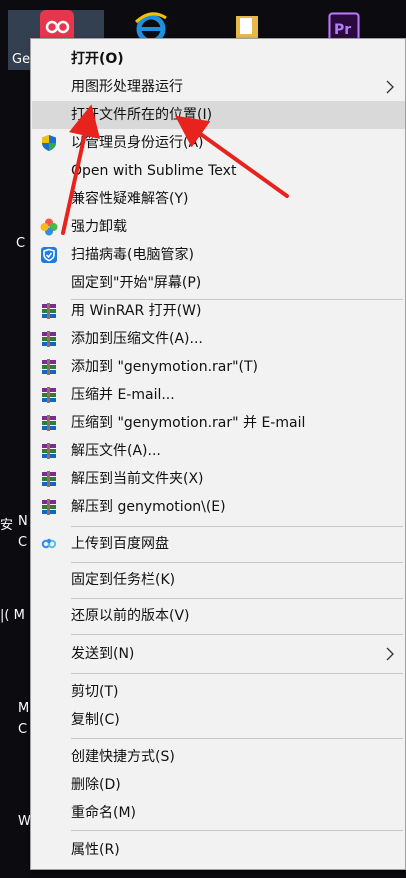 The image size is (406, 878). I want to click on menu-item-add-to-named-rar: 添加到 "genymotion.rar"(T), so click(218, 367).